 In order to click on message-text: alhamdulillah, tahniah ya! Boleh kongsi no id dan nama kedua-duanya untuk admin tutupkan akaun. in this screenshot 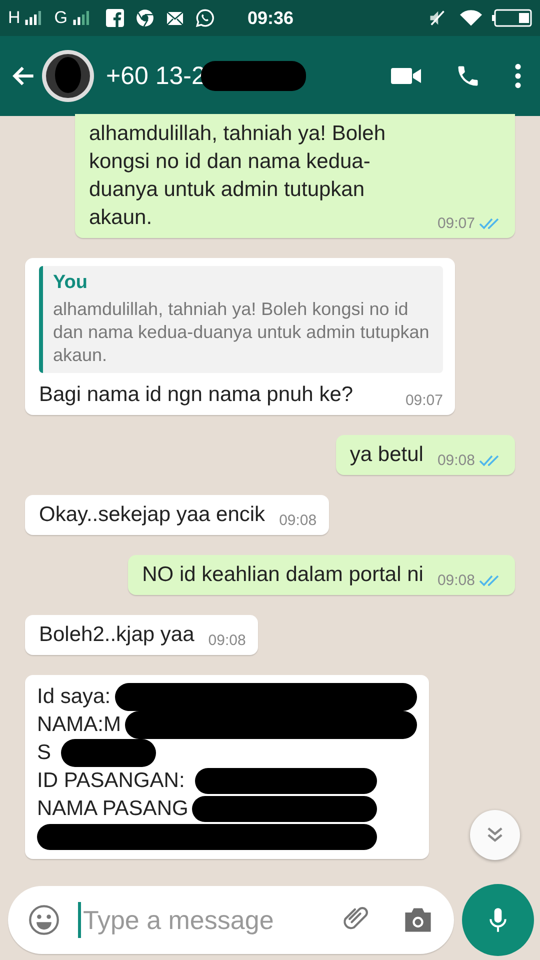, I will do `click(238, 176)`.